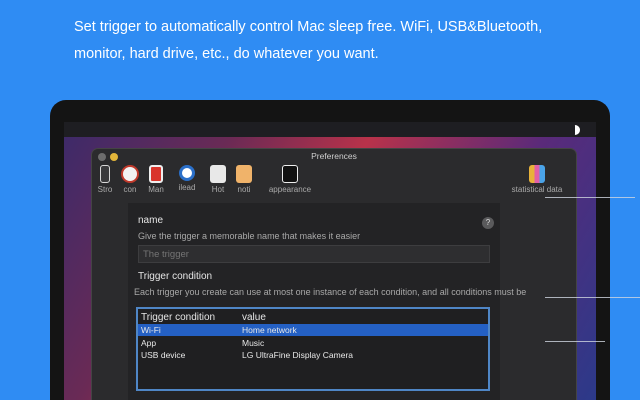 This screenshot has height=400, width=640. I want to click on table-row: Wi-Fi Home network, so click(313, 330).